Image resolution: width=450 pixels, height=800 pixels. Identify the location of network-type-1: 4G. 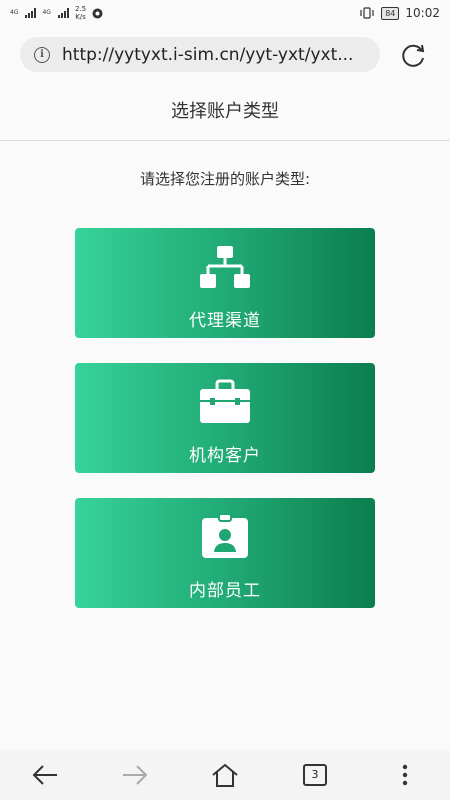
(14, 12).